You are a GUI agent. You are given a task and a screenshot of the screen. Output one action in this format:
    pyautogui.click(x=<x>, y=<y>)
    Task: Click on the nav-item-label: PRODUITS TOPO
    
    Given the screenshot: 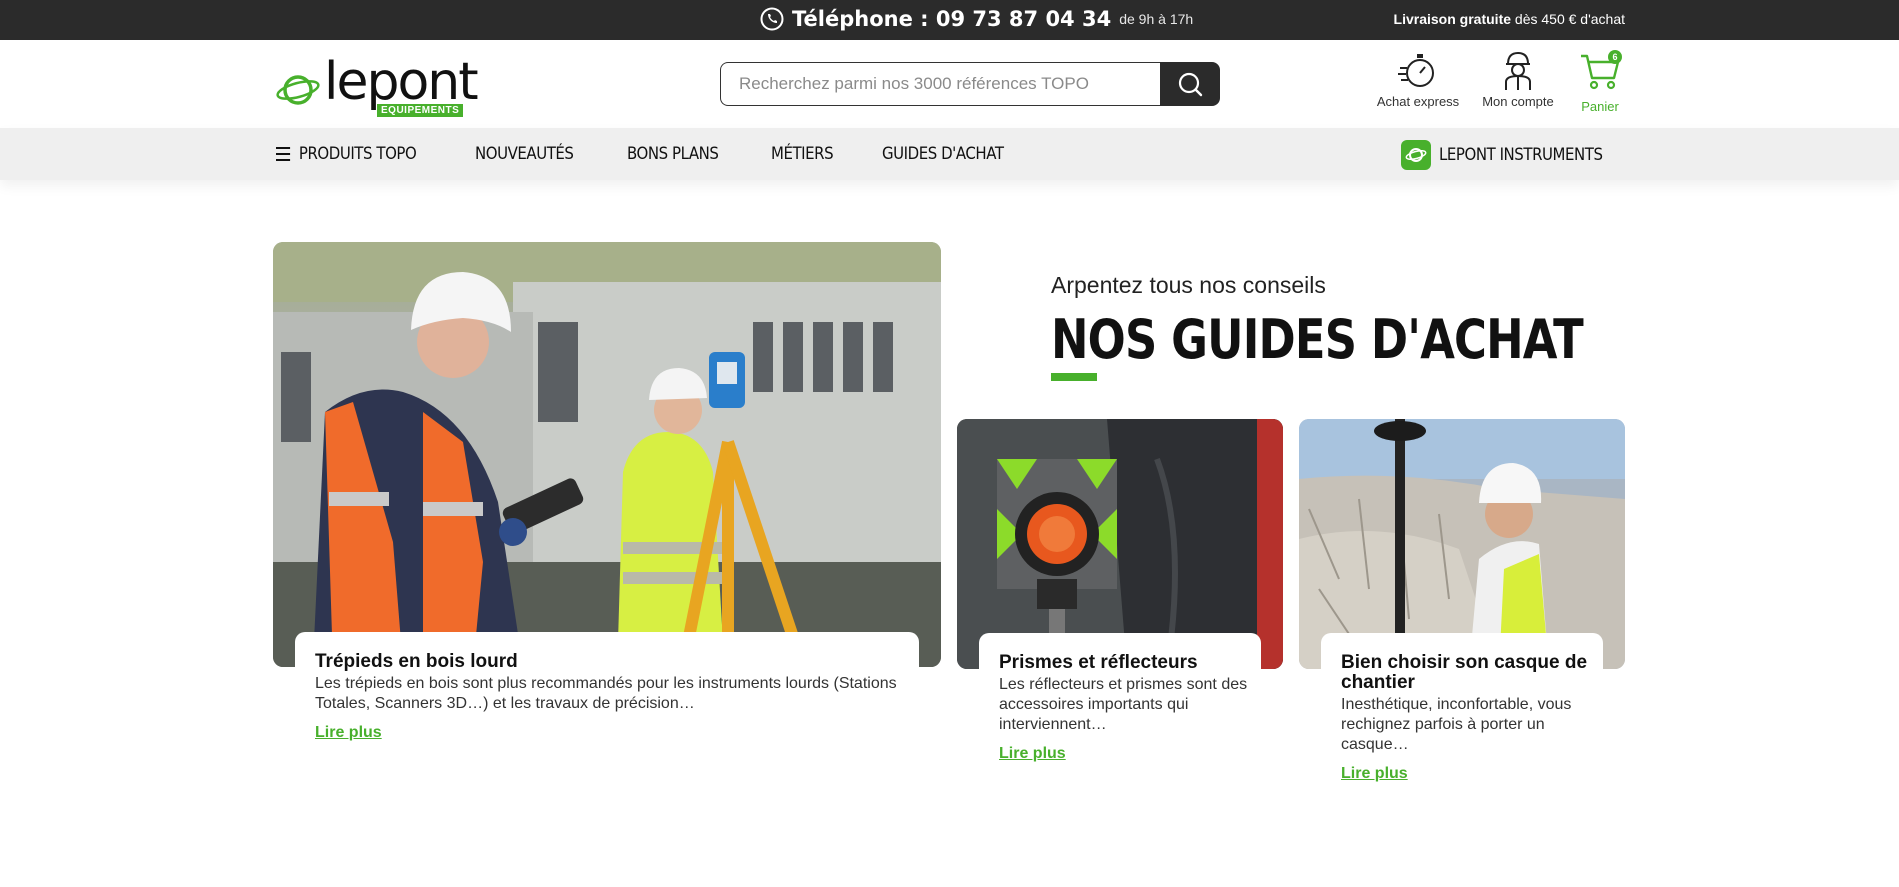 What is the action you would take?
    pyautogui.click(x=357, y=154)
    